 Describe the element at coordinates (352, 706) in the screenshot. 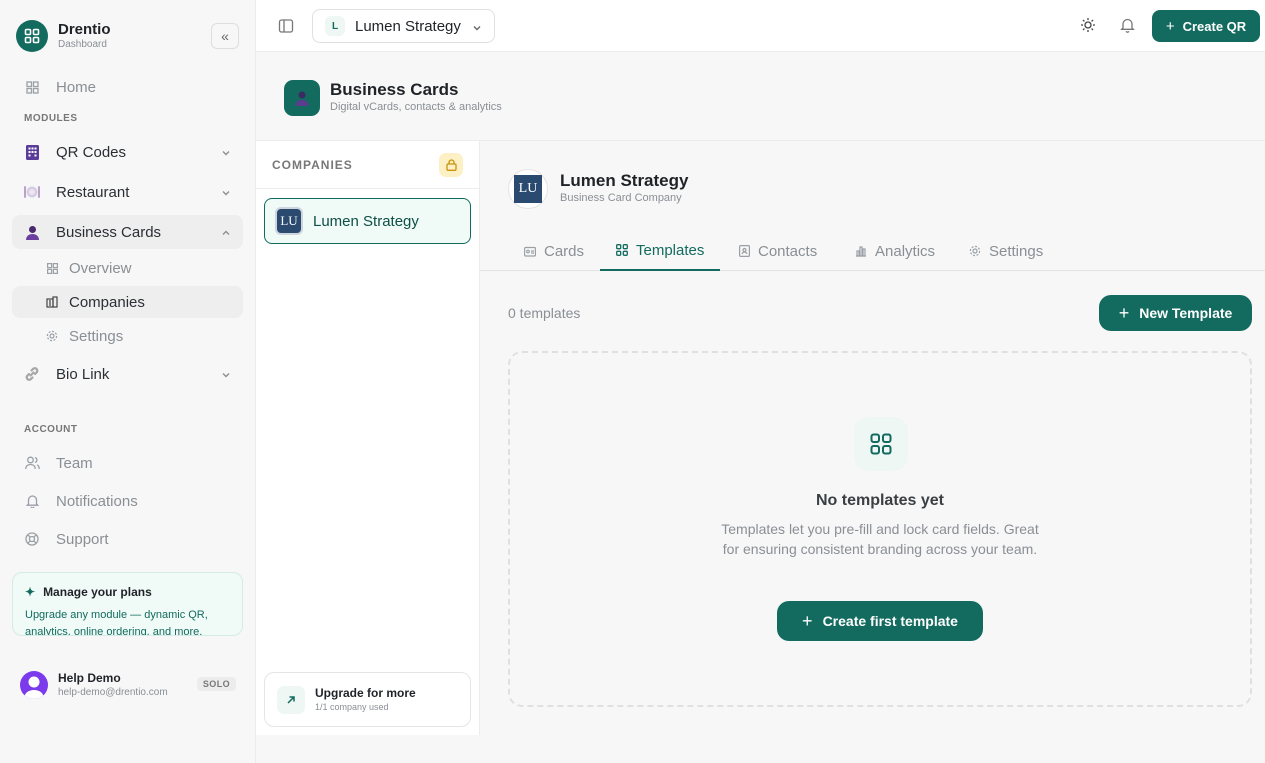

I see `upgrade-subtitle: 1/1 company used` at that location.